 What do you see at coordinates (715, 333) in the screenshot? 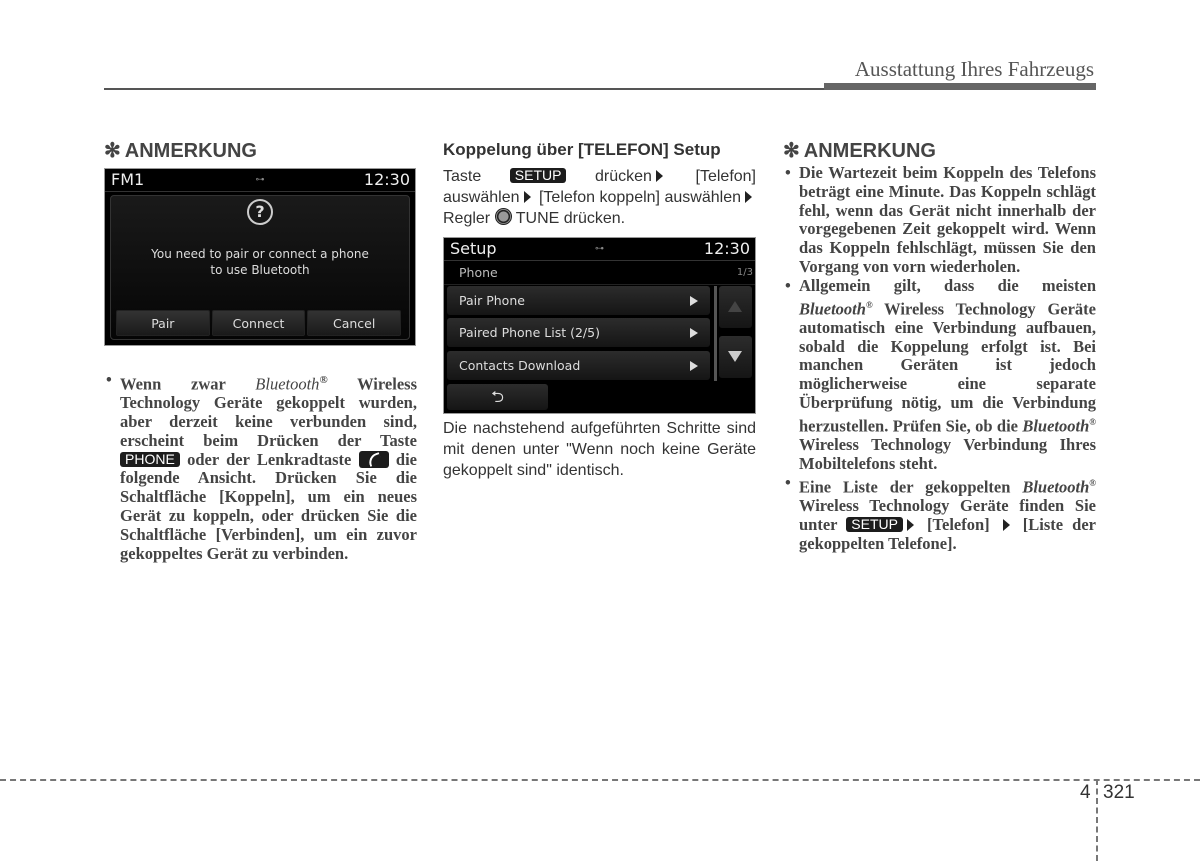
I see `scrollbar` at bounding box center [715, 333].